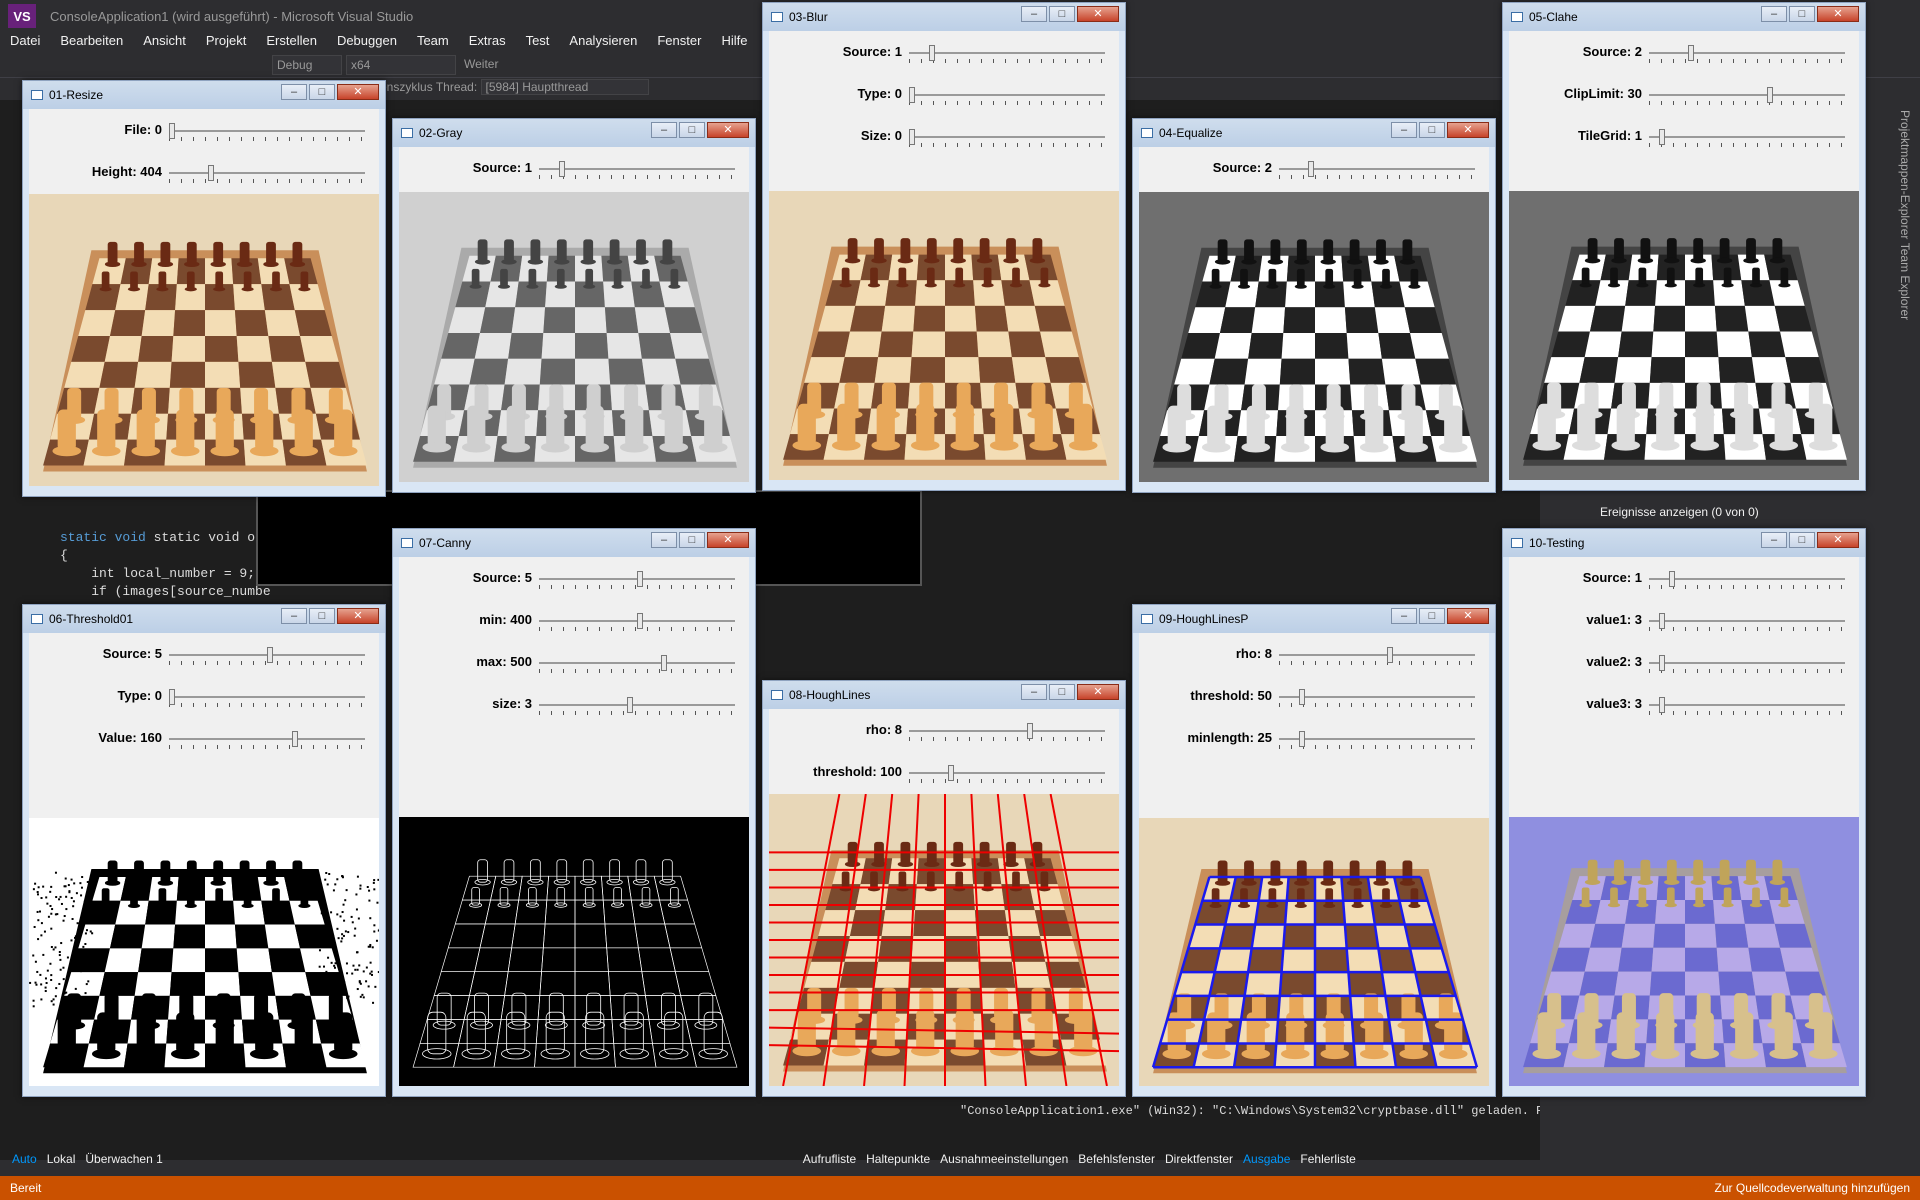 This screenshot has width=1920, height=1200. I want to click on menu-extras: Extras, so click(487, 41).